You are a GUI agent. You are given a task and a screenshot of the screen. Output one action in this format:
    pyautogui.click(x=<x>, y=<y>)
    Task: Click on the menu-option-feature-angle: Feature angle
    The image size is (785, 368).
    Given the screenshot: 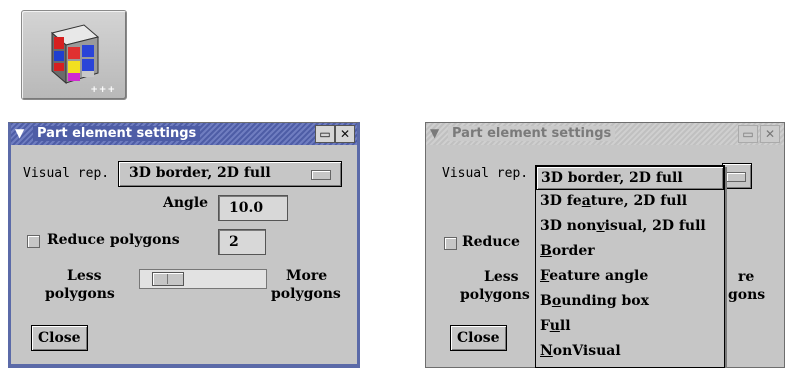 What is the action you would take?
    pyautogui.click(x=594, y=276)
    